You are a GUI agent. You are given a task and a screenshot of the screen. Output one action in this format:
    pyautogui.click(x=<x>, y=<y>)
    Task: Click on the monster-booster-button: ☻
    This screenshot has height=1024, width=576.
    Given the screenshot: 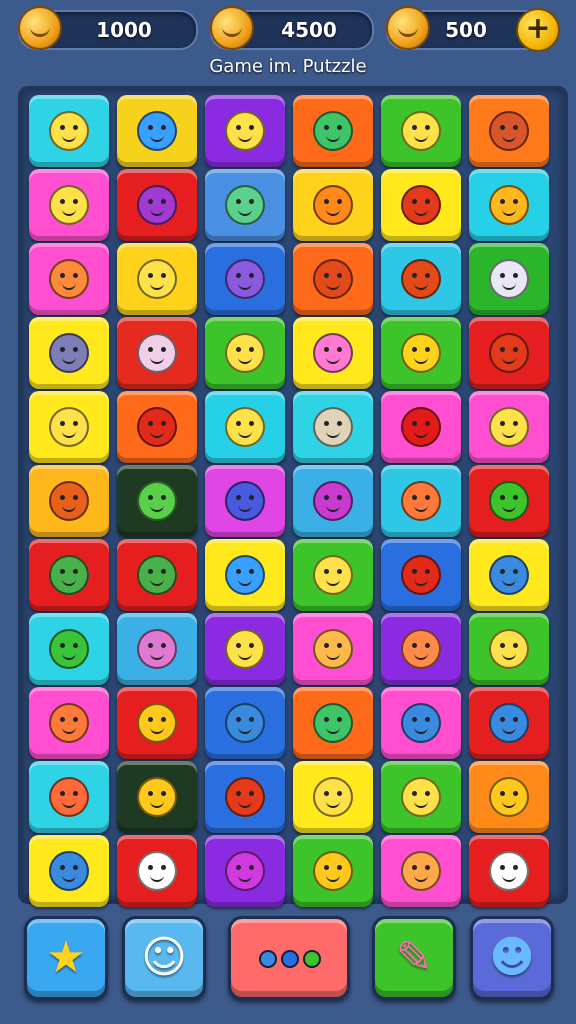 What is the action you would take?
    pyautogui.click(x=512, y=958)
    